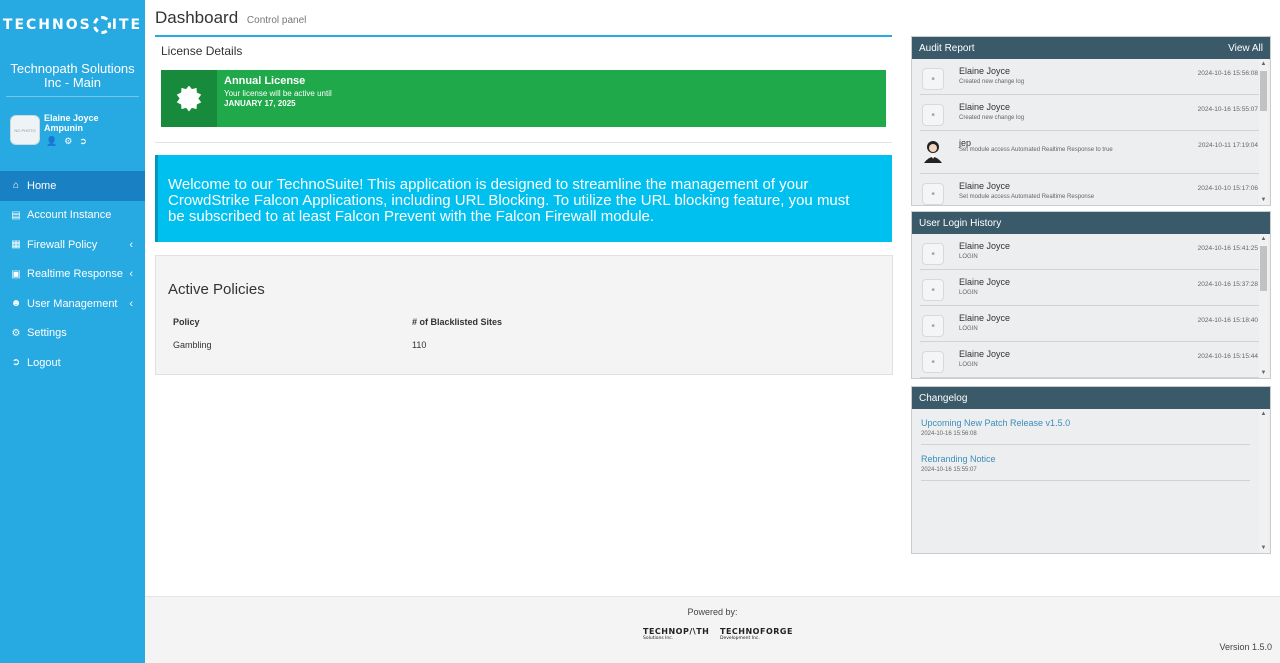 This screenshot has width=1280, height=663. Describe the element at coordinates (16, 215) in the screenshot. I see `building-icon: ▤` at that location.